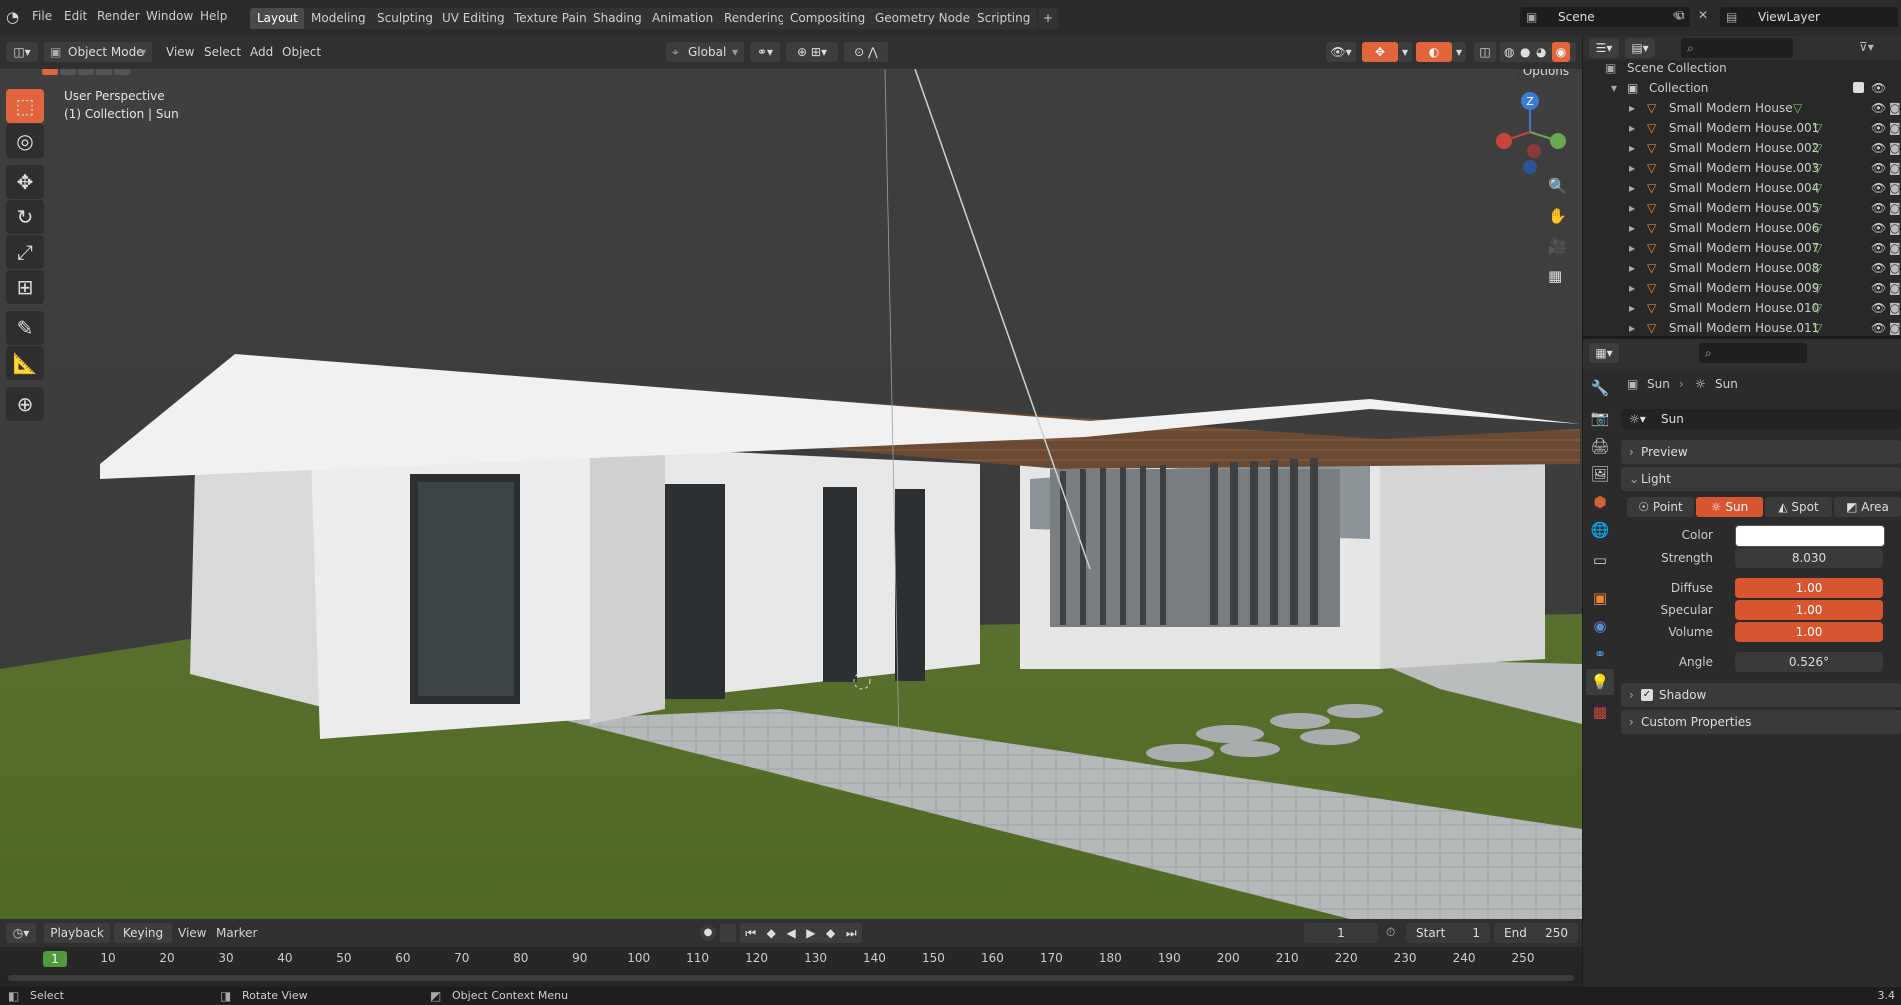 Image resolution: width=1901 pixels, height=1005 pixels. I want to click on measure-tool-icon: 📐, so click(25, 363).